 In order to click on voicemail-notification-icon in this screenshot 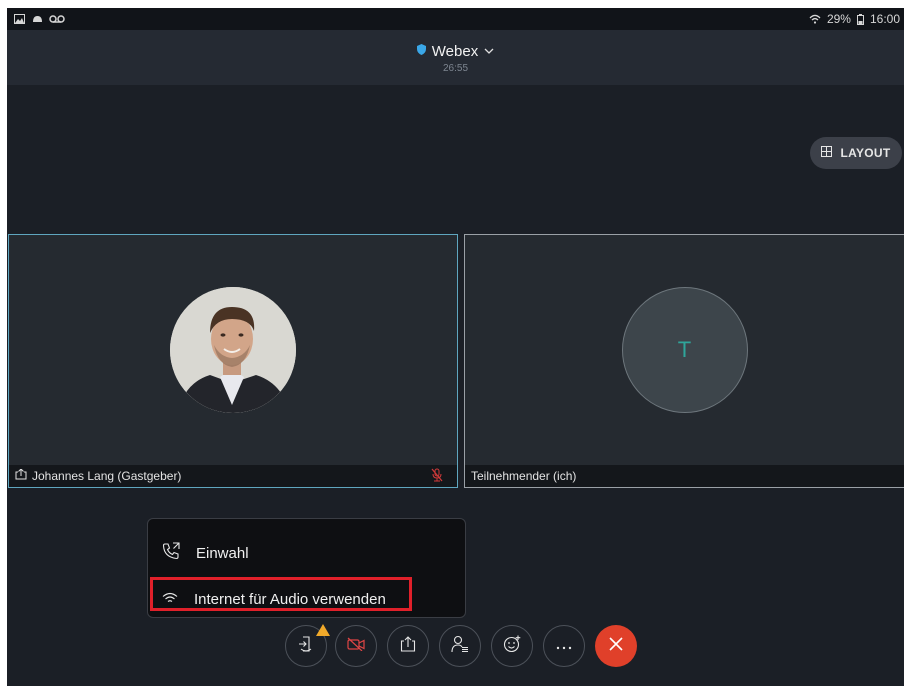, I will do `click(57, 19)`.